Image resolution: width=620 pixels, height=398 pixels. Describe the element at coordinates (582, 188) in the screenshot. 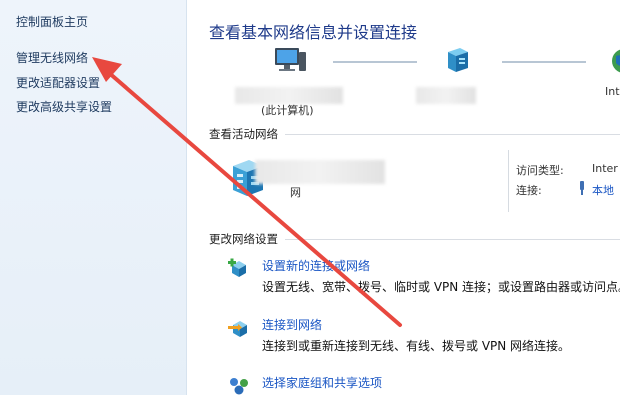

I see `ethernet-icon` at that location.